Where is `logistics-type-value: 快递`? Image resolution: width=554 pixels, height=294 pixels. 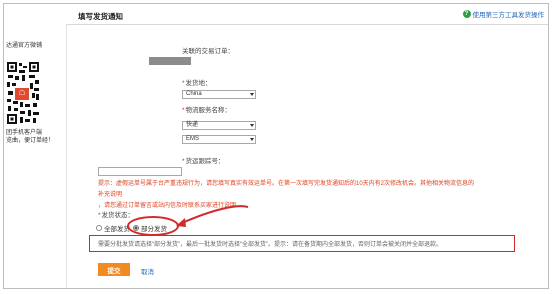
logistics-type-value: 快递 is located at coordinates (192, 125).